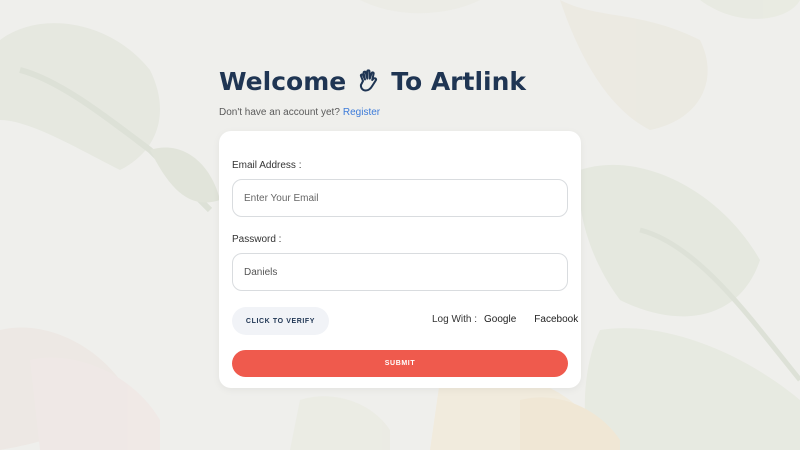 This screenshot has height=450, width=800. What do you see at coordinates (400, 272) in the screenshot?
I see `password-input` at bounding box center [400, 272].